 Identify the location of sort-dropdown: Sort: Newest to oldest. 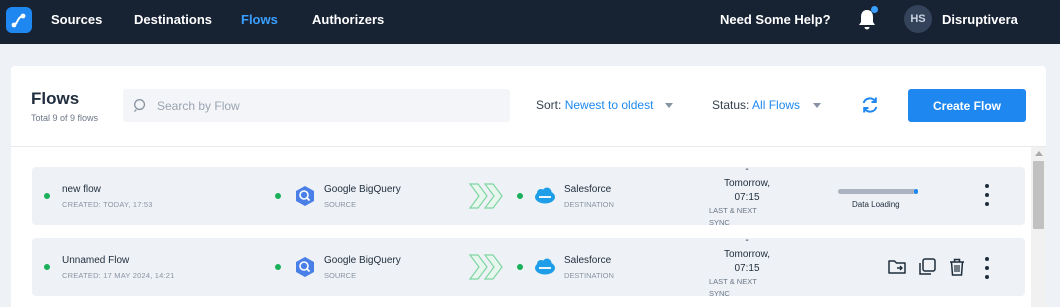
(594, 105).